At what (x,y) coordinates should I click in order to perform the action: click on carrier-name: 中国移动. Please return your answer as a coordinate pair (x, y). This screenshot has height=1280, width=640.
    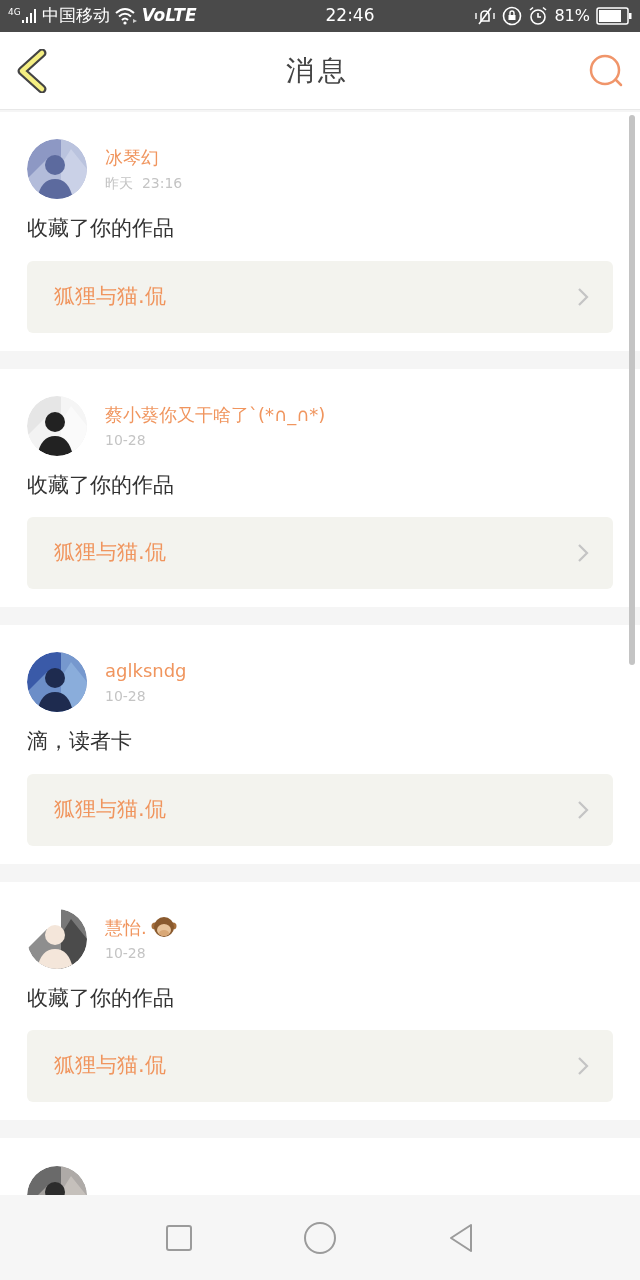
    Looking at the image, I should click on (75, 16).